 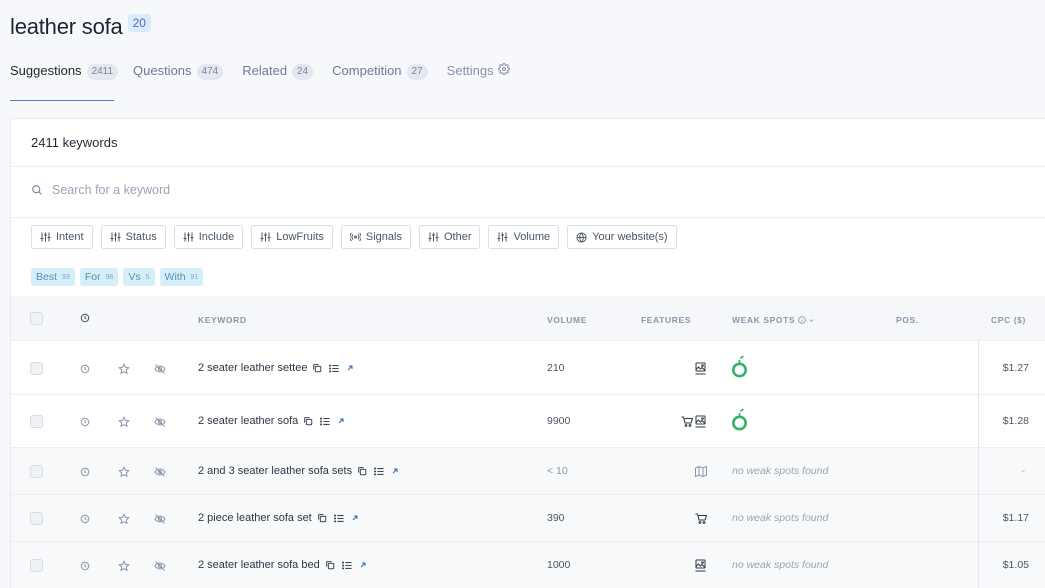 I want to click on chip-vs: Vs 5, so click(x=139, y=277).